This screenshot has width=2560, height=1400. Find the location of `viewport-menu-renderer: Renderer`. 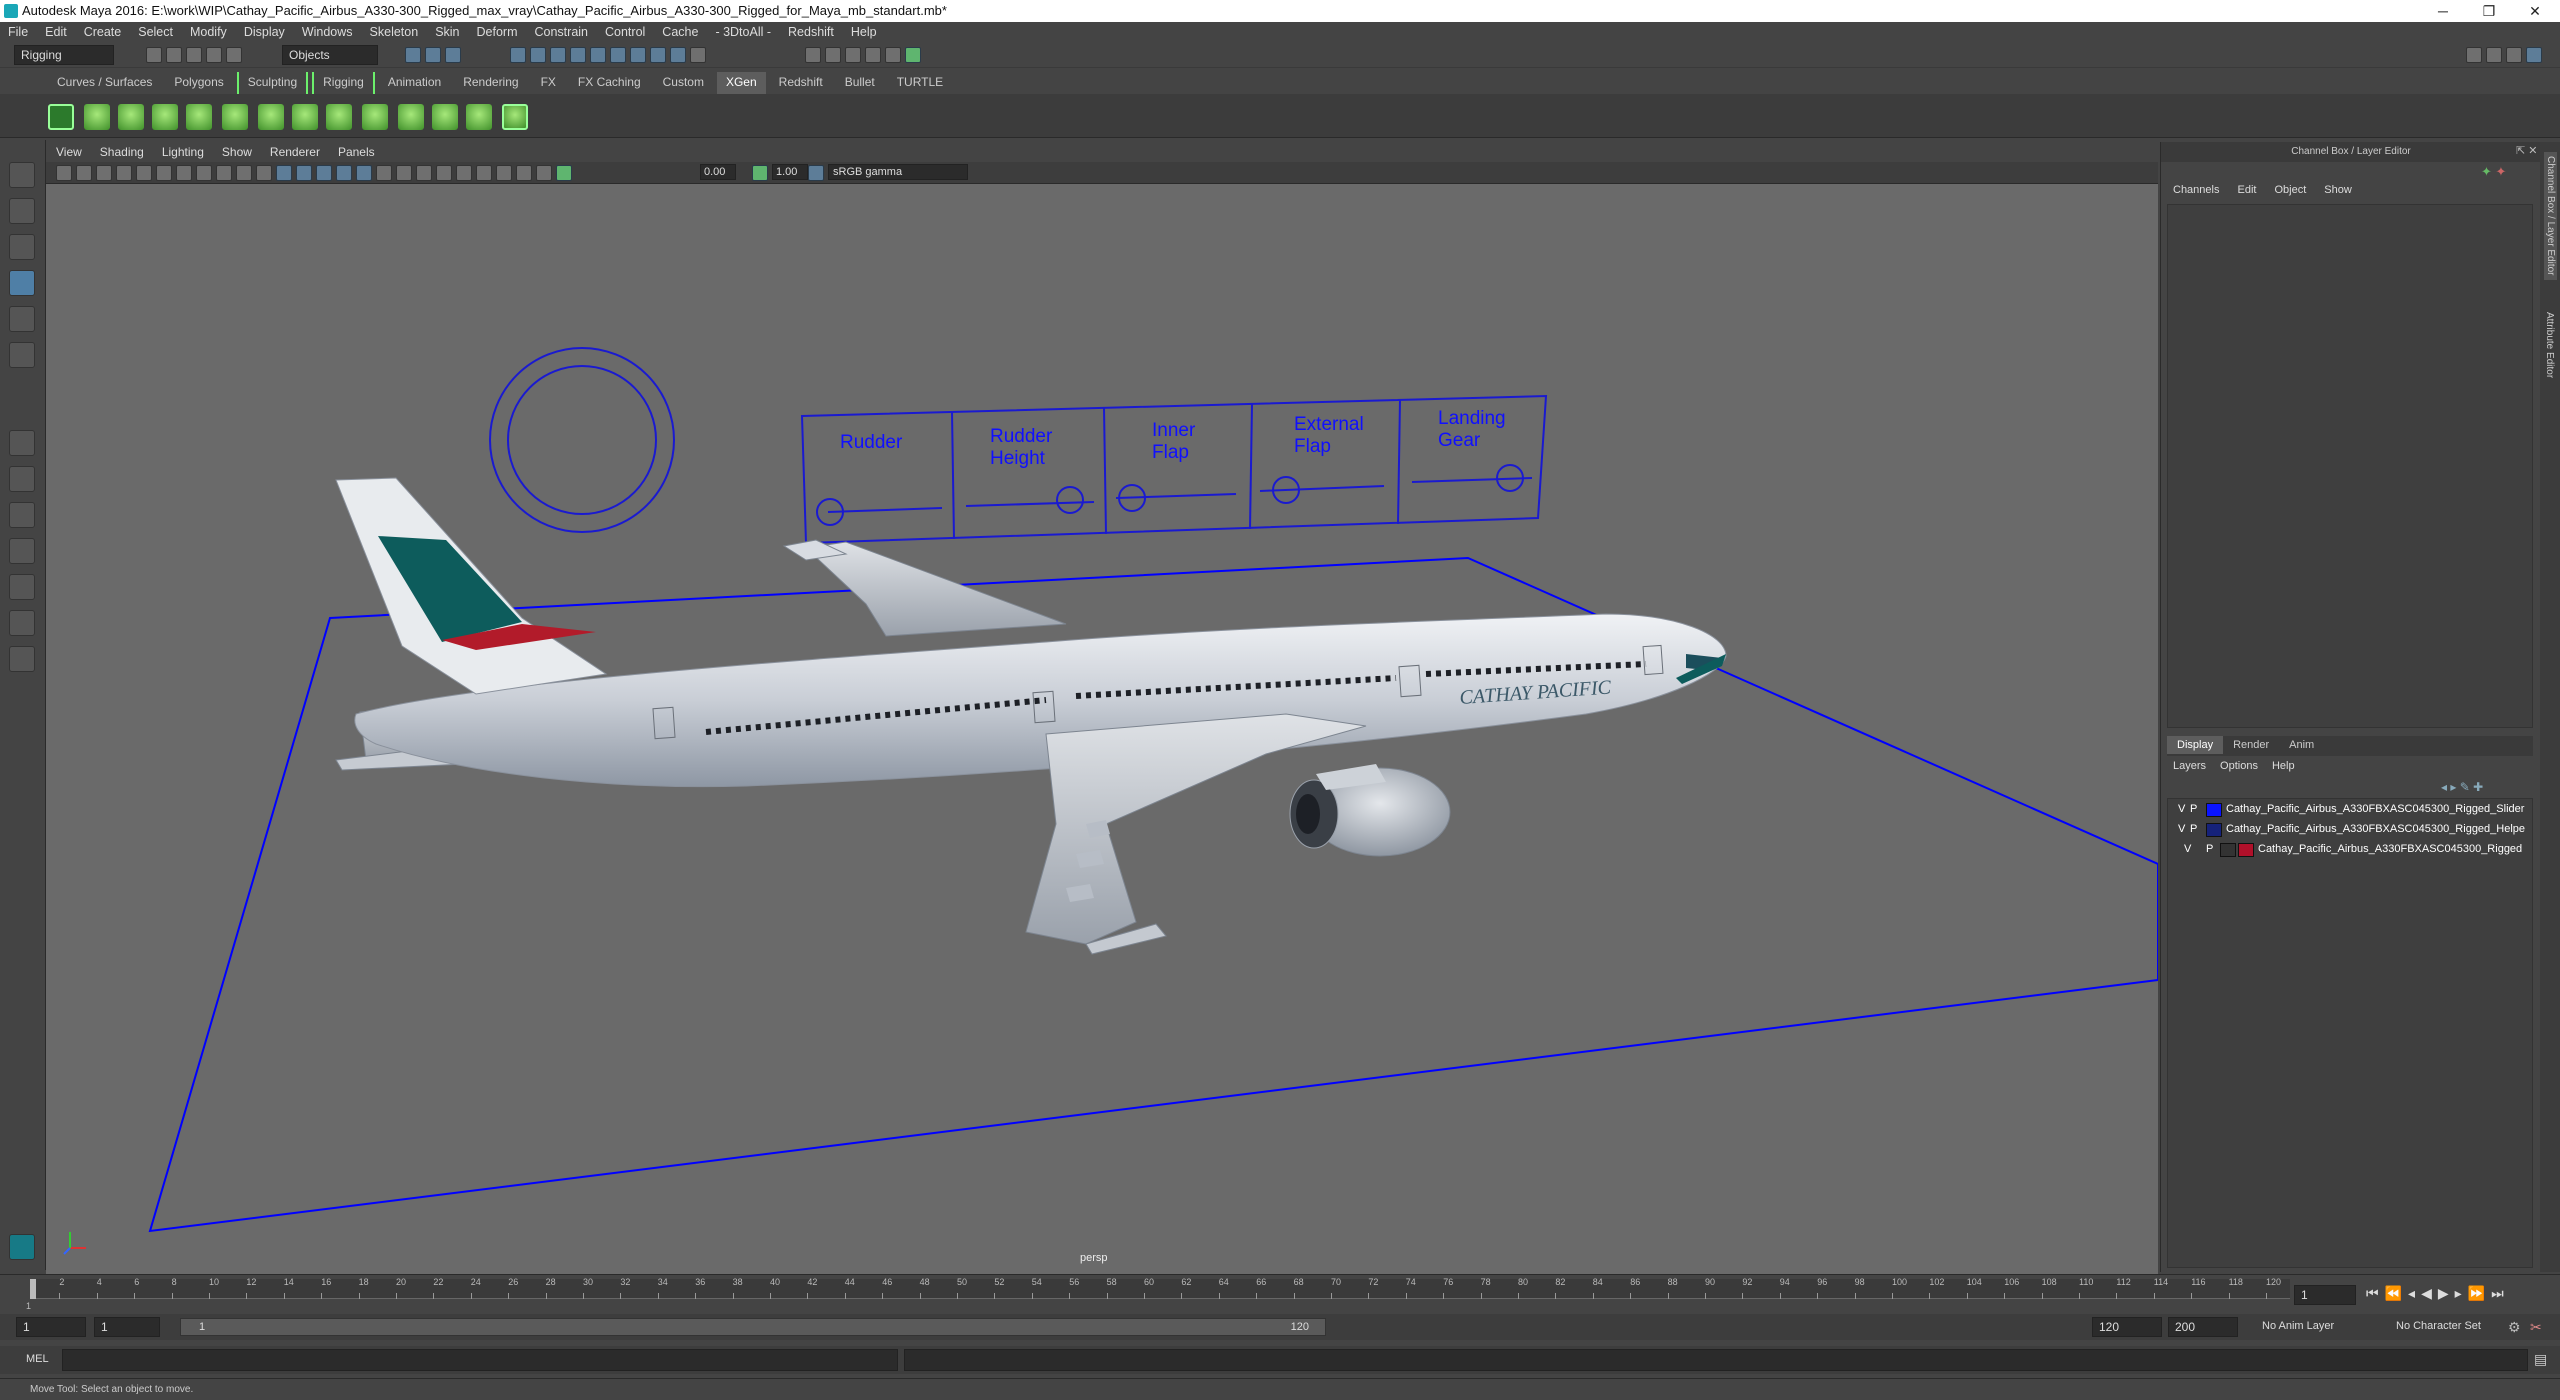

viewport-menu-renderer: Renderer is located at coordinates (295, 152).